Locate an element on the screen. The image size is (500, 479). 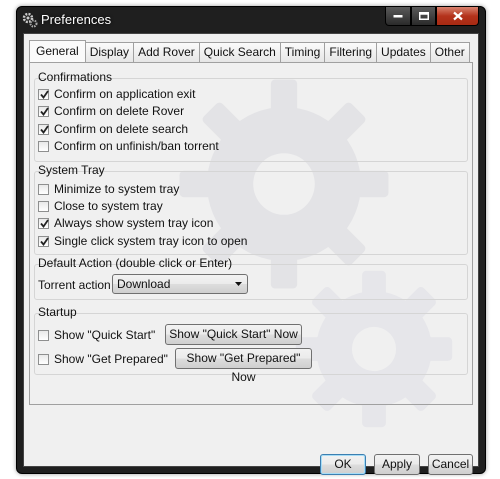
checkbox-label: Single click system tray icon to open is located at coordinates (151, 241).